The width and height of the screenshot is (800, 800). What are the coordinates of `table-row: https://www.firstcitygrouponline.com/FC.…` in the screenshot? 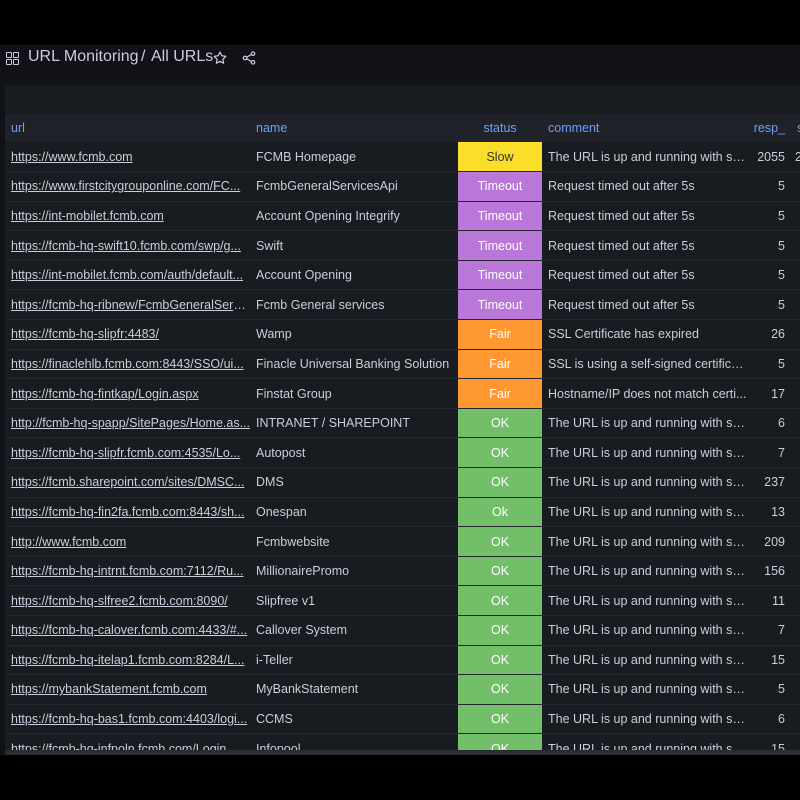 It's located at (402, 186).